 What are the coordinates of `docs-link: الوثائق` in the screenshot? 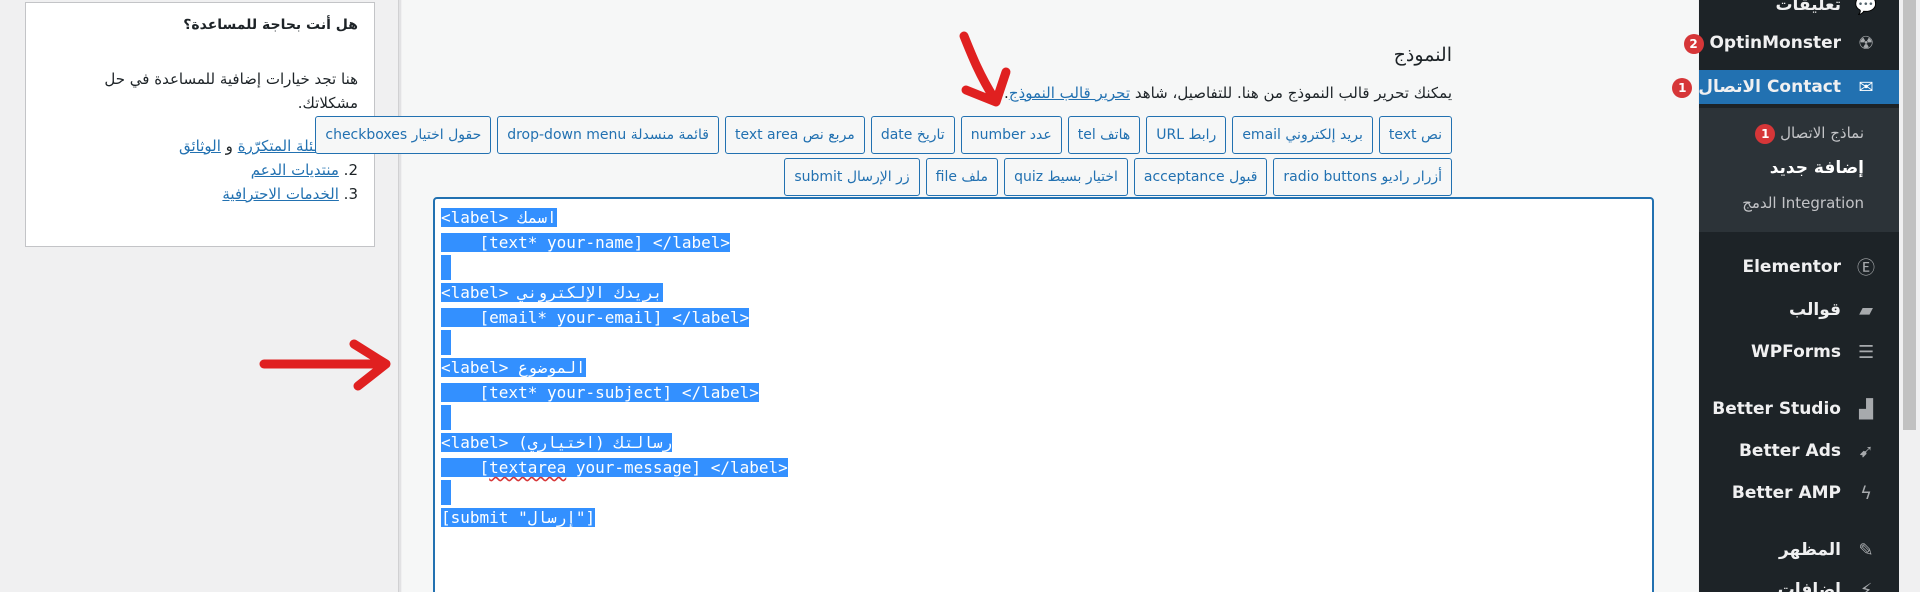 It's located at (200, 146).